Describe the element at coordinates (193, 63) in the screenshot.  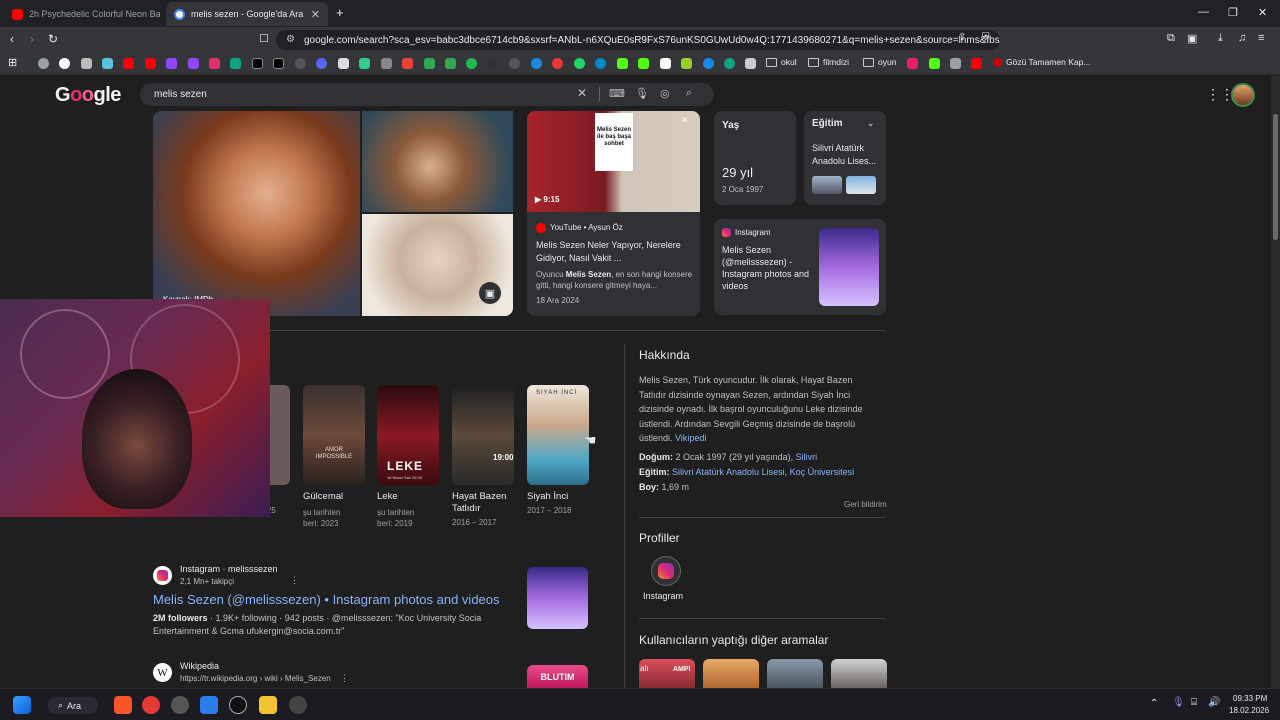
I see `twitch-bookmark-icon` at that location.